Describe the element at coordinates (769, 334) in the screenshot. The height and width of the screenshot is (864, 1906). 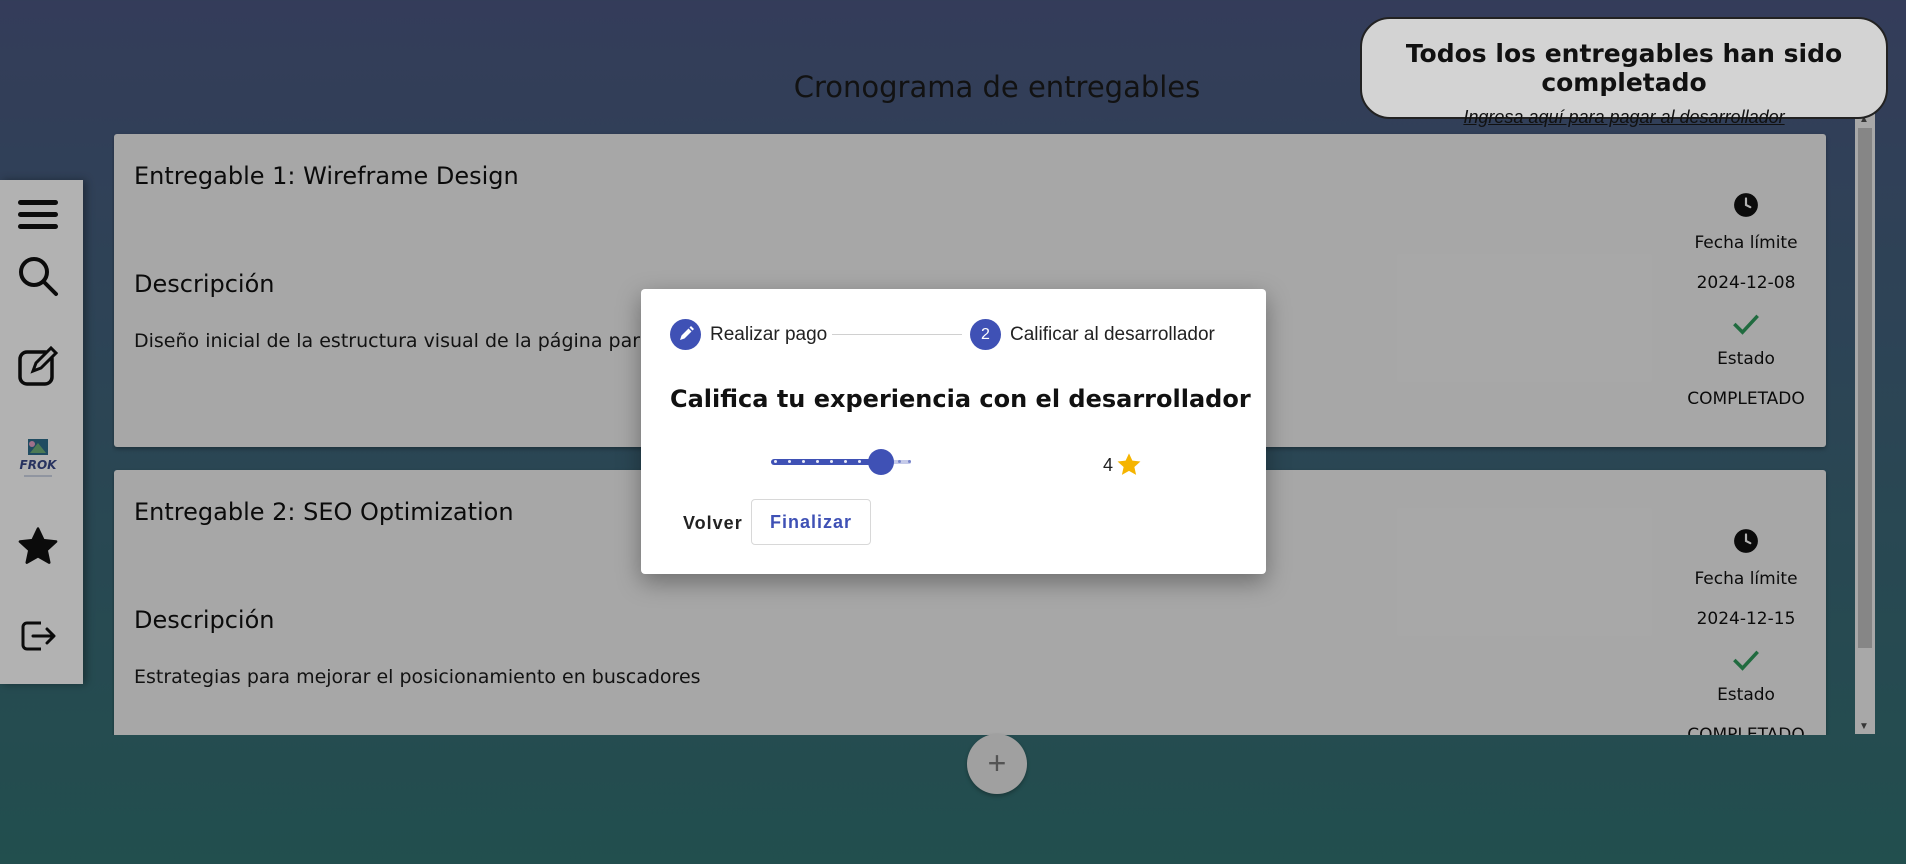
I see `step-1-label: Realizar pago` at that location.